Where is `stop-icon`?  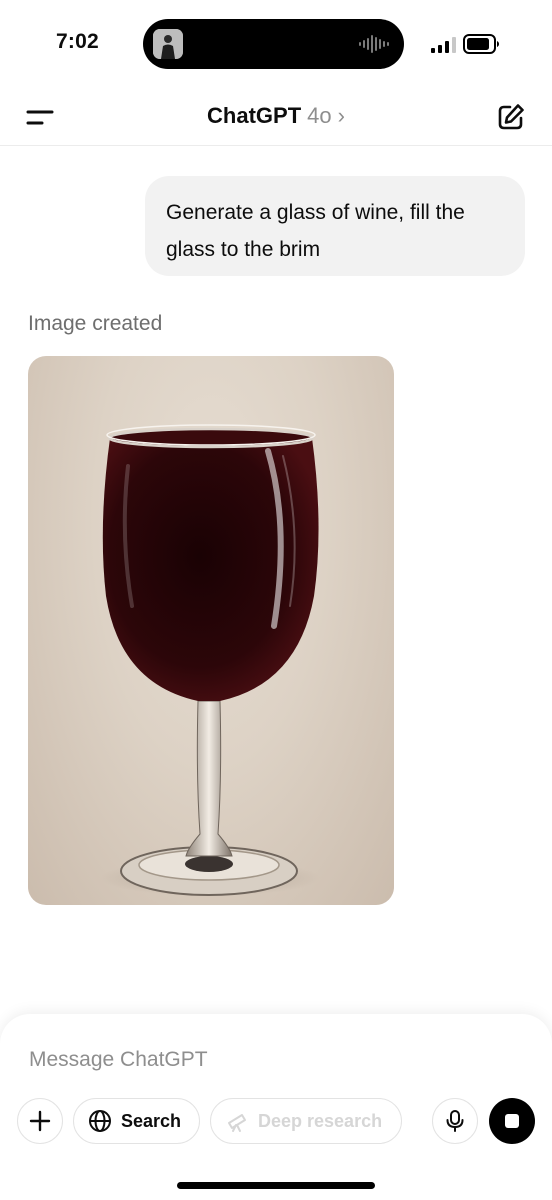 stop-icon is located at coordinates (512, 1121).